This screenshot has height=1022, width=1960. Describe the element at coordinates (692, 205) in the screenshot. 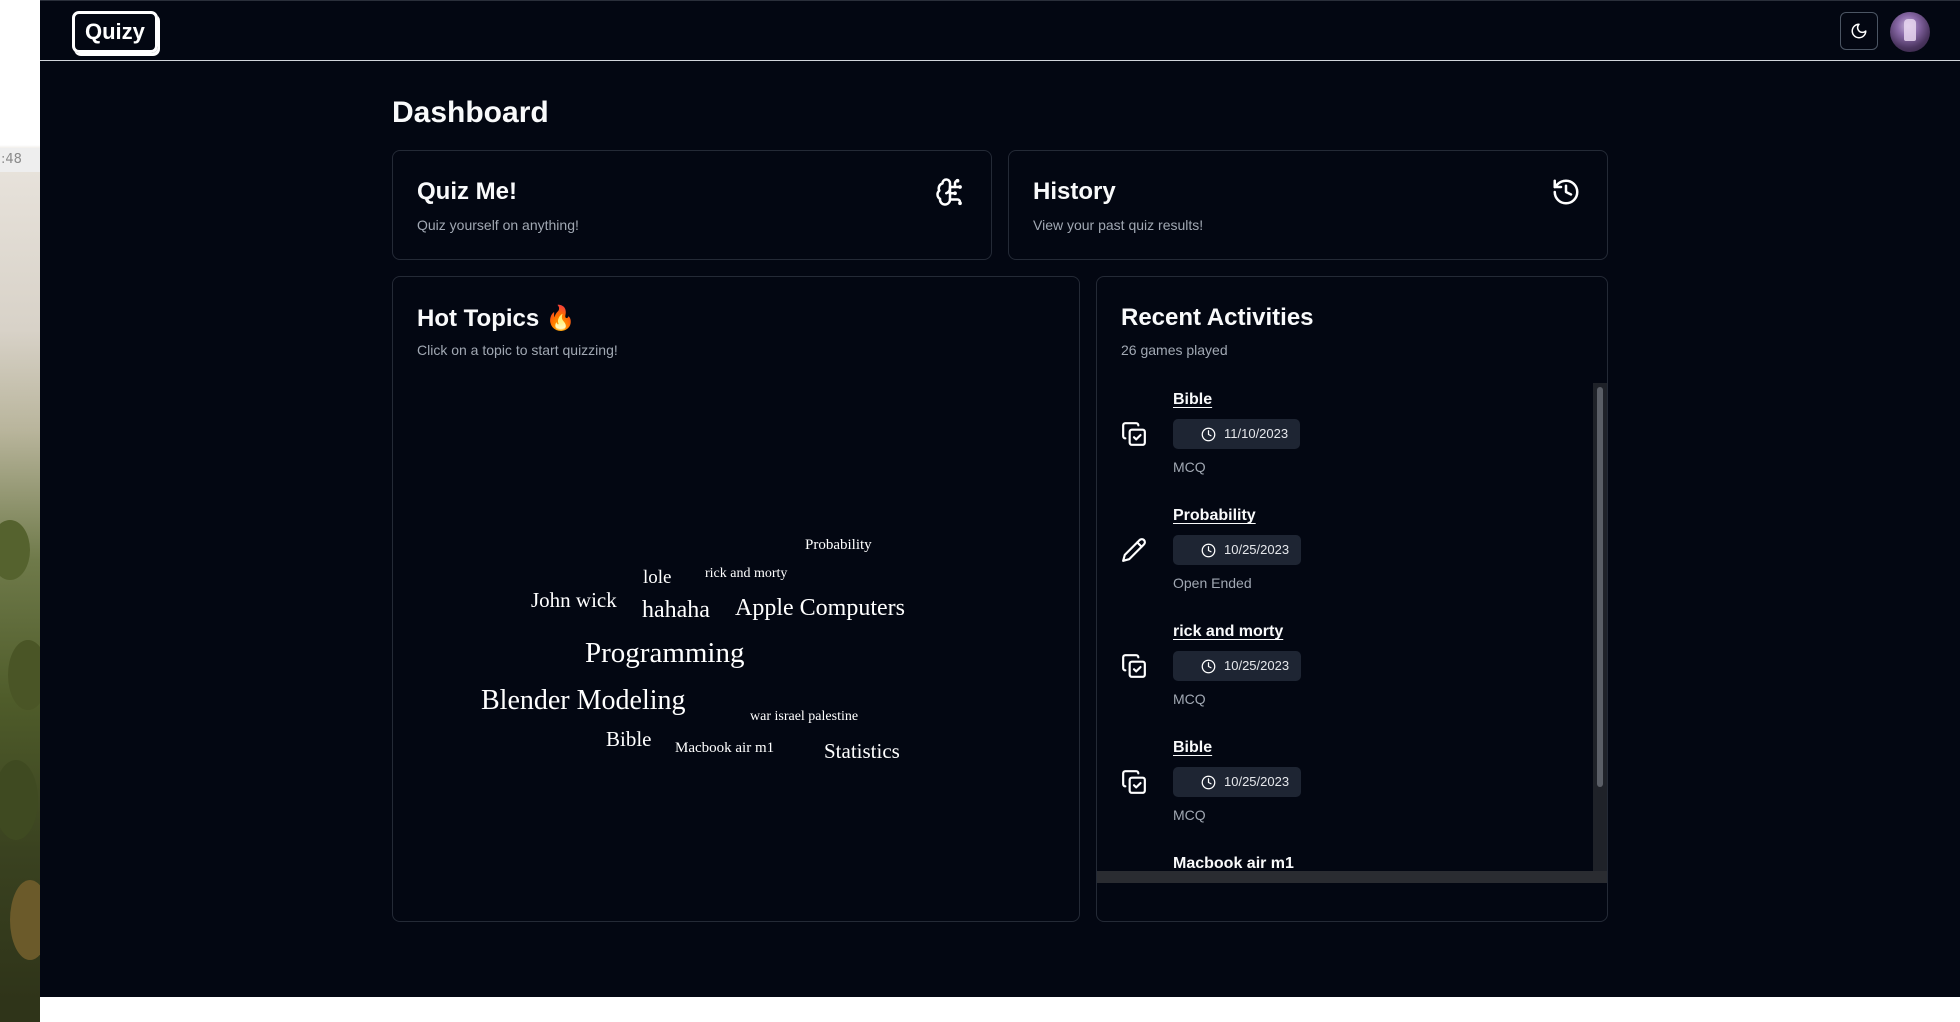

I see `quiz-me-card: Quiz Me! Quiz yourself on anything!` at that location.